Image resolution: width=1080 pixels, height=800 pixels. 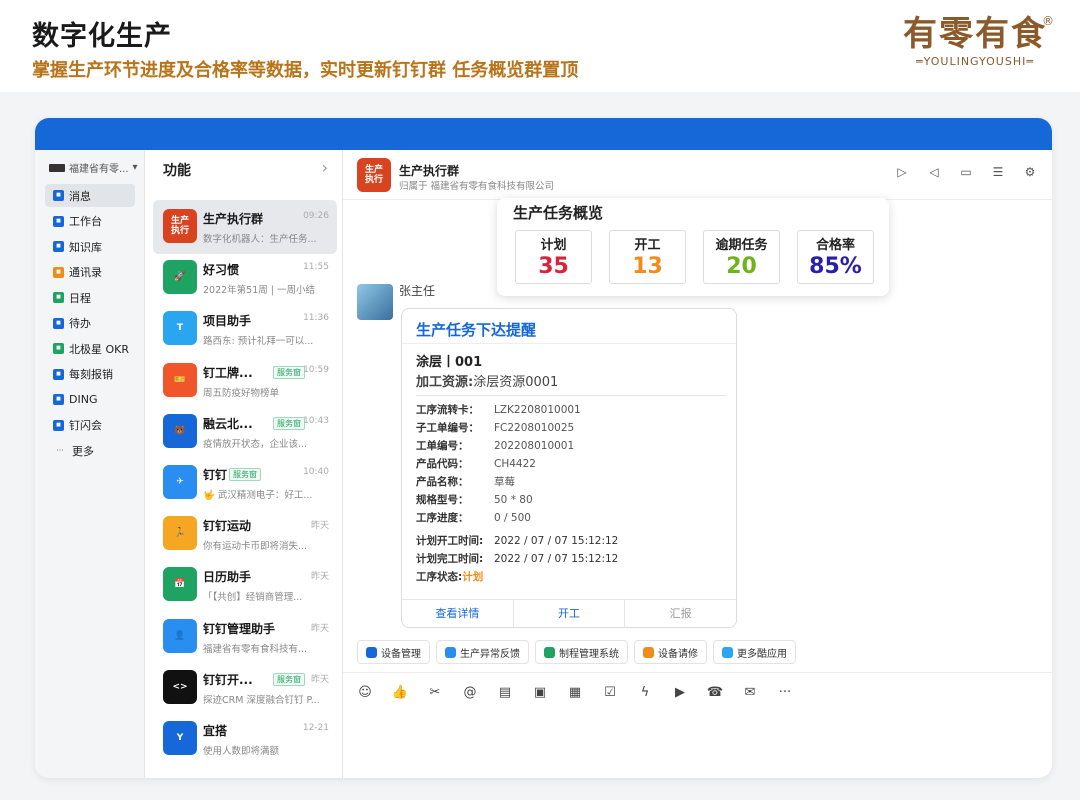 I want to click on more-icon: ···, so click(x=785, y=692).